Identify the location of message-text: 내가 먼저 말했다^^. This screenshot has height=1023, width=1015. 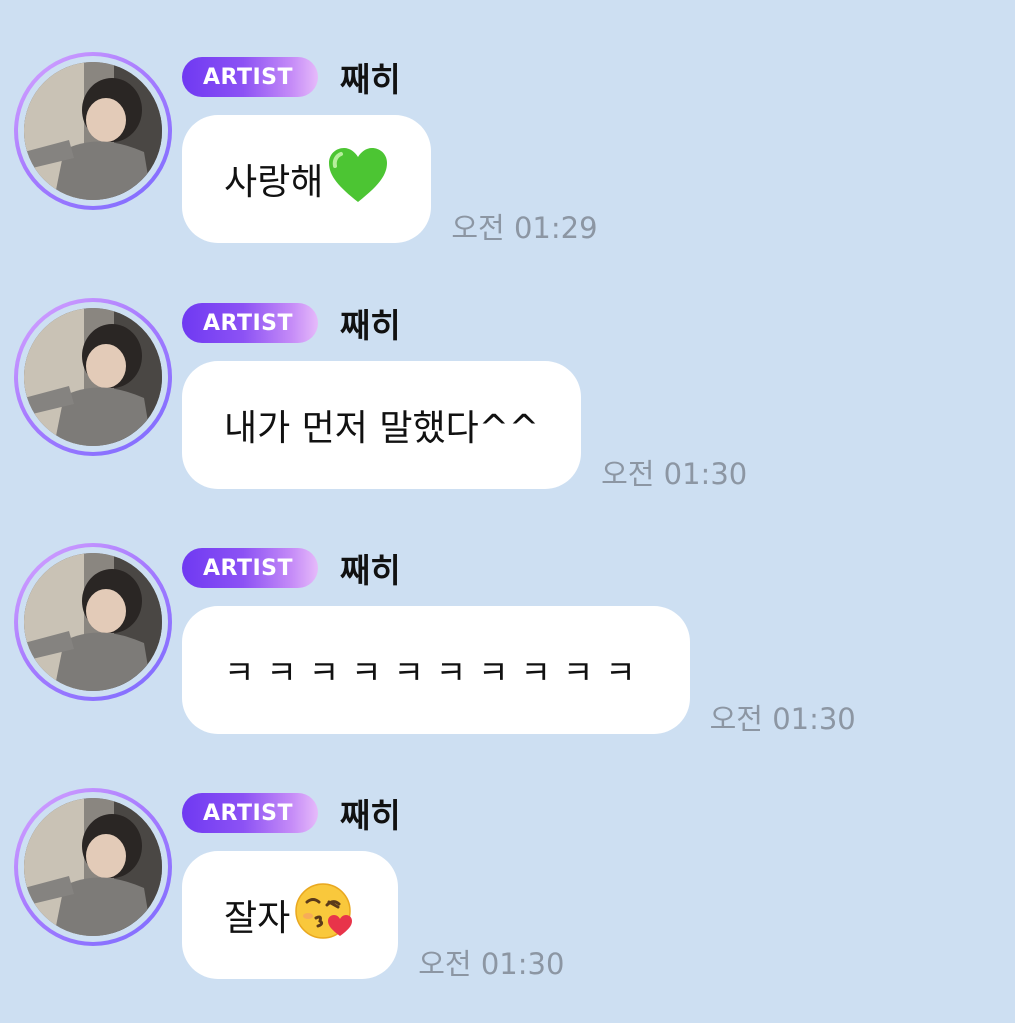
(382, 428).